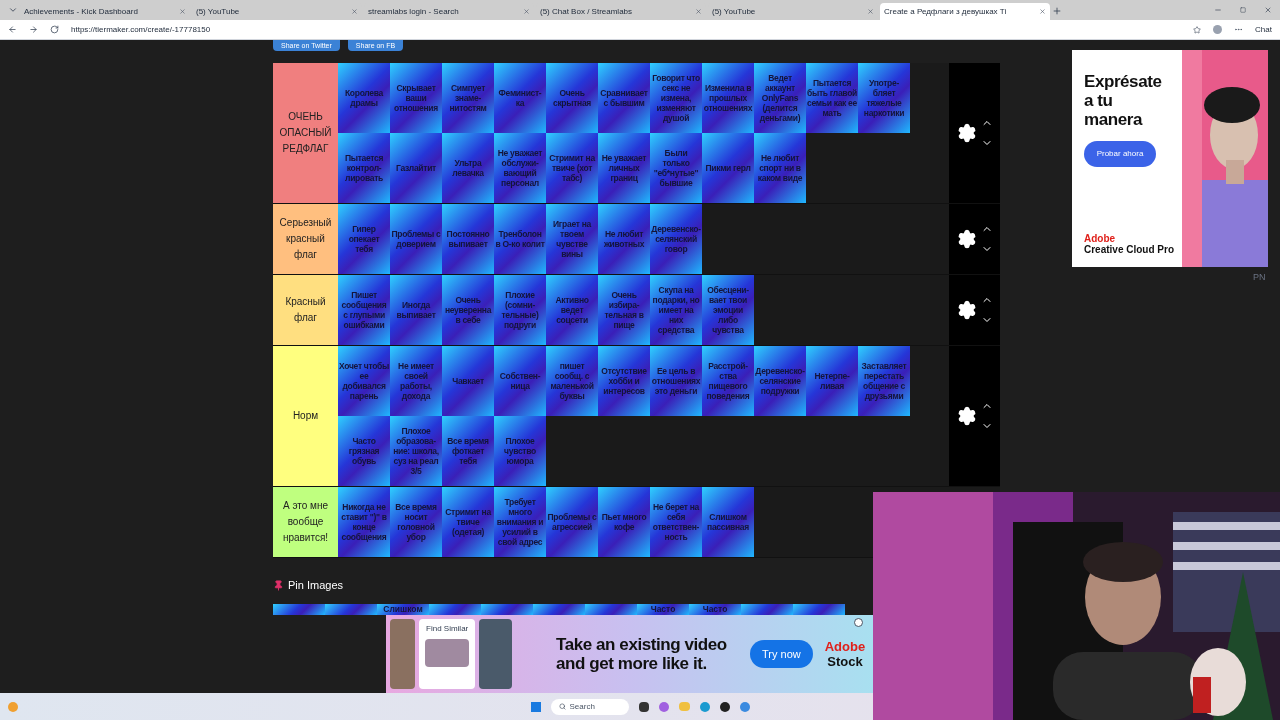 The image size is (1280, 720). I want to click on tier-item: Плохое чувство юмора, so click(520, 451).